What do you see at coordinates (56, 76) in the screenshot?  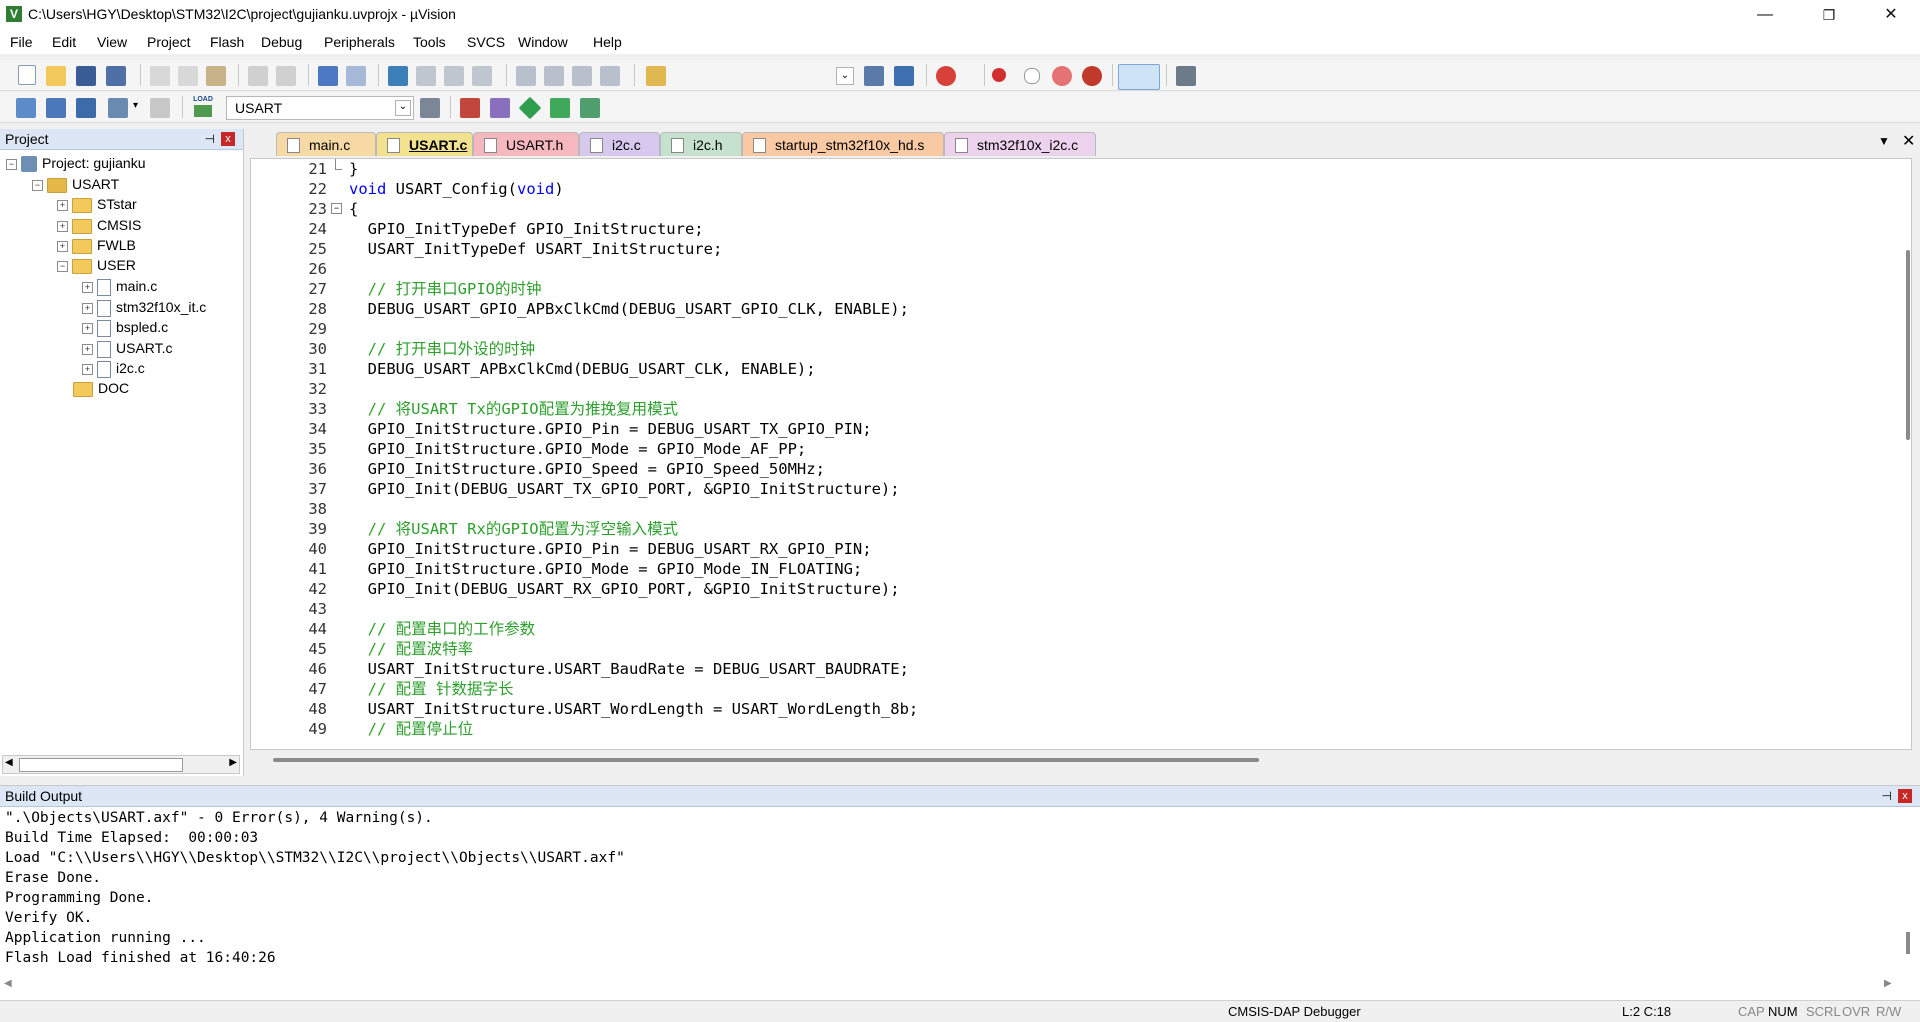 I see `open-folder-icon` at bounding box center [56, 76].